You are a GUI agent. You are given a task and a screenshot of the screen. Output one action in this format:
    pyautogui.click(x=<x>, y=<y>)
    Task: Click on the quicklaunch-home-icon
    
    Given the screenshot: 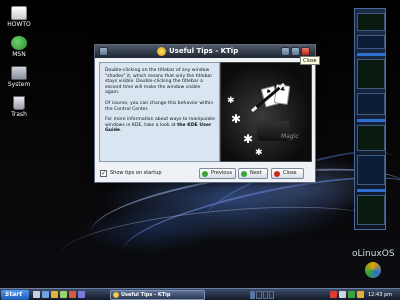 What is the action you would take?
    pyautogui.click(x=36, y=294)
    